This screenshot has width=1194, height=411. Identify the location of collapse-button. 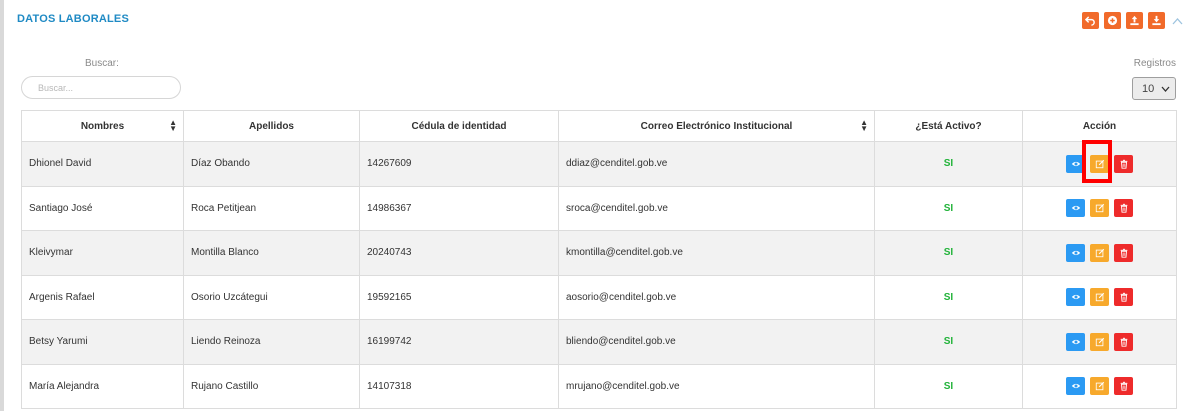
(1177, 21).